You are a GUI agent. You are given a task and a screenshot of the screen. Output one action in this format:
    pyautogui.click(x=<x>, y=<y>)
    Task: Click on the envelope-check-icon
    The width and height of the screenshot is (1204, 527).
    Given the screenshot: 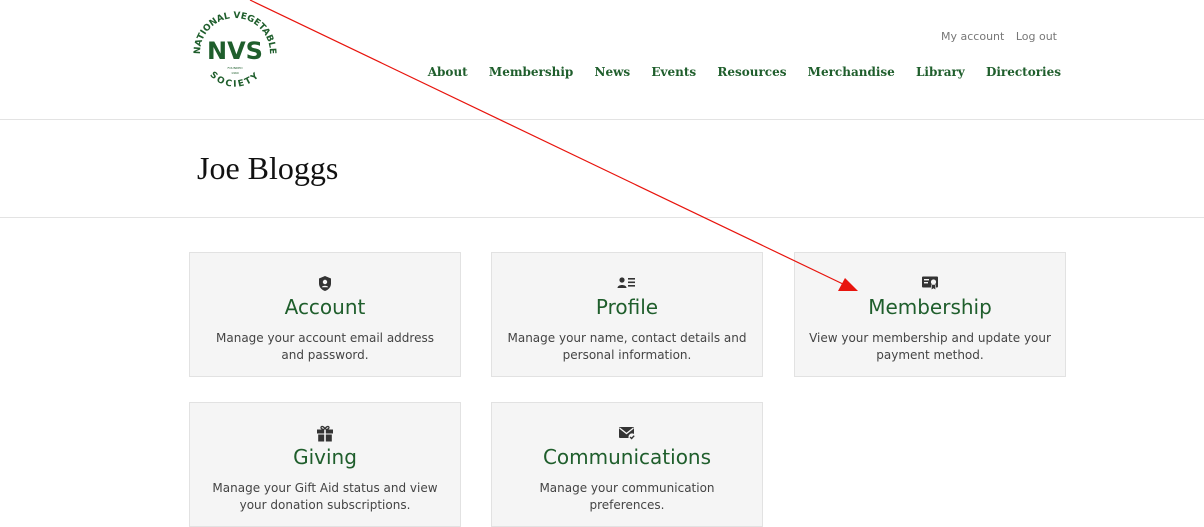 What is the action you would take?
    pyautogui.click(x=627, y=434)
    